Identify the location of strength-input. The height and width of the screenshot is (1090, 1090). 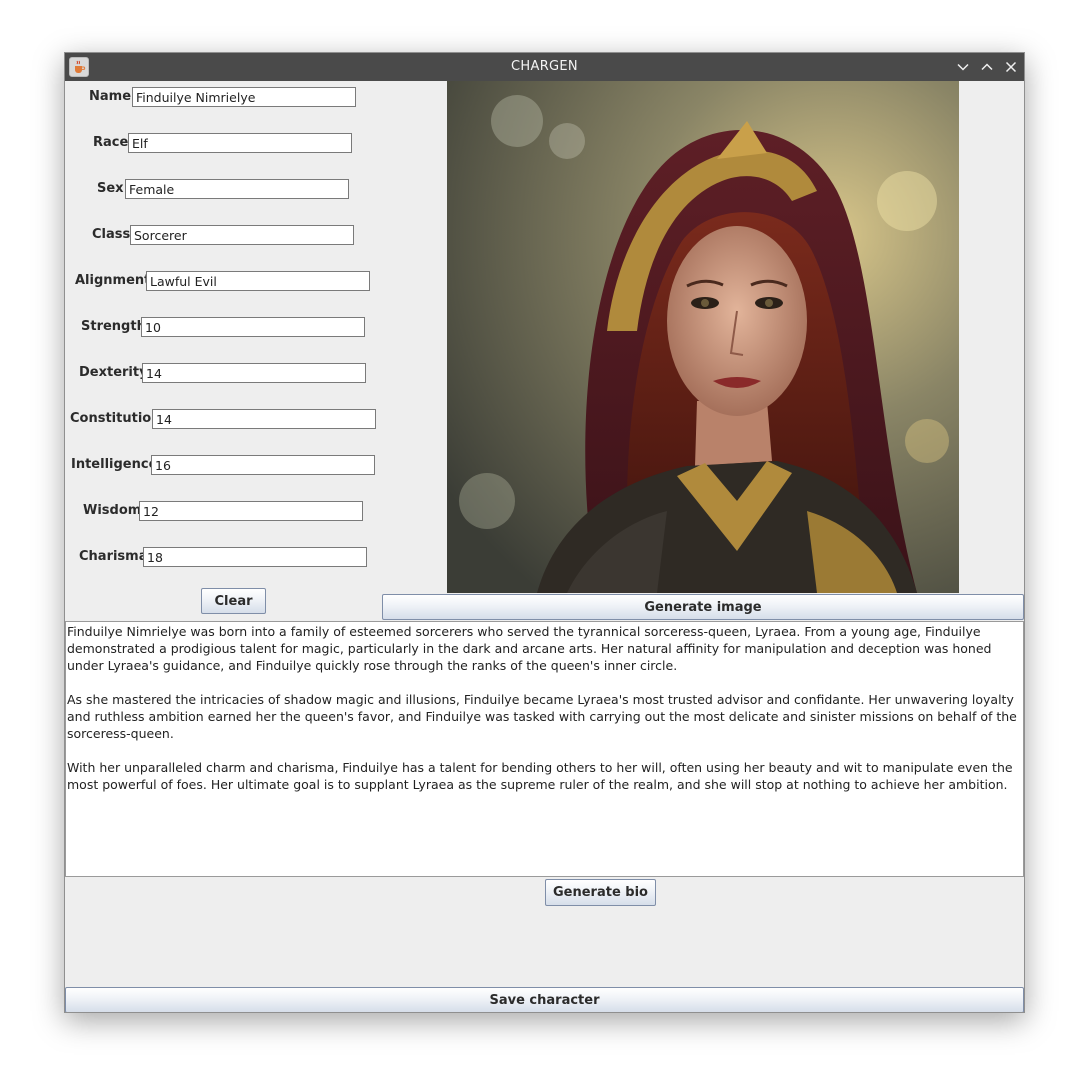
(253, 327).